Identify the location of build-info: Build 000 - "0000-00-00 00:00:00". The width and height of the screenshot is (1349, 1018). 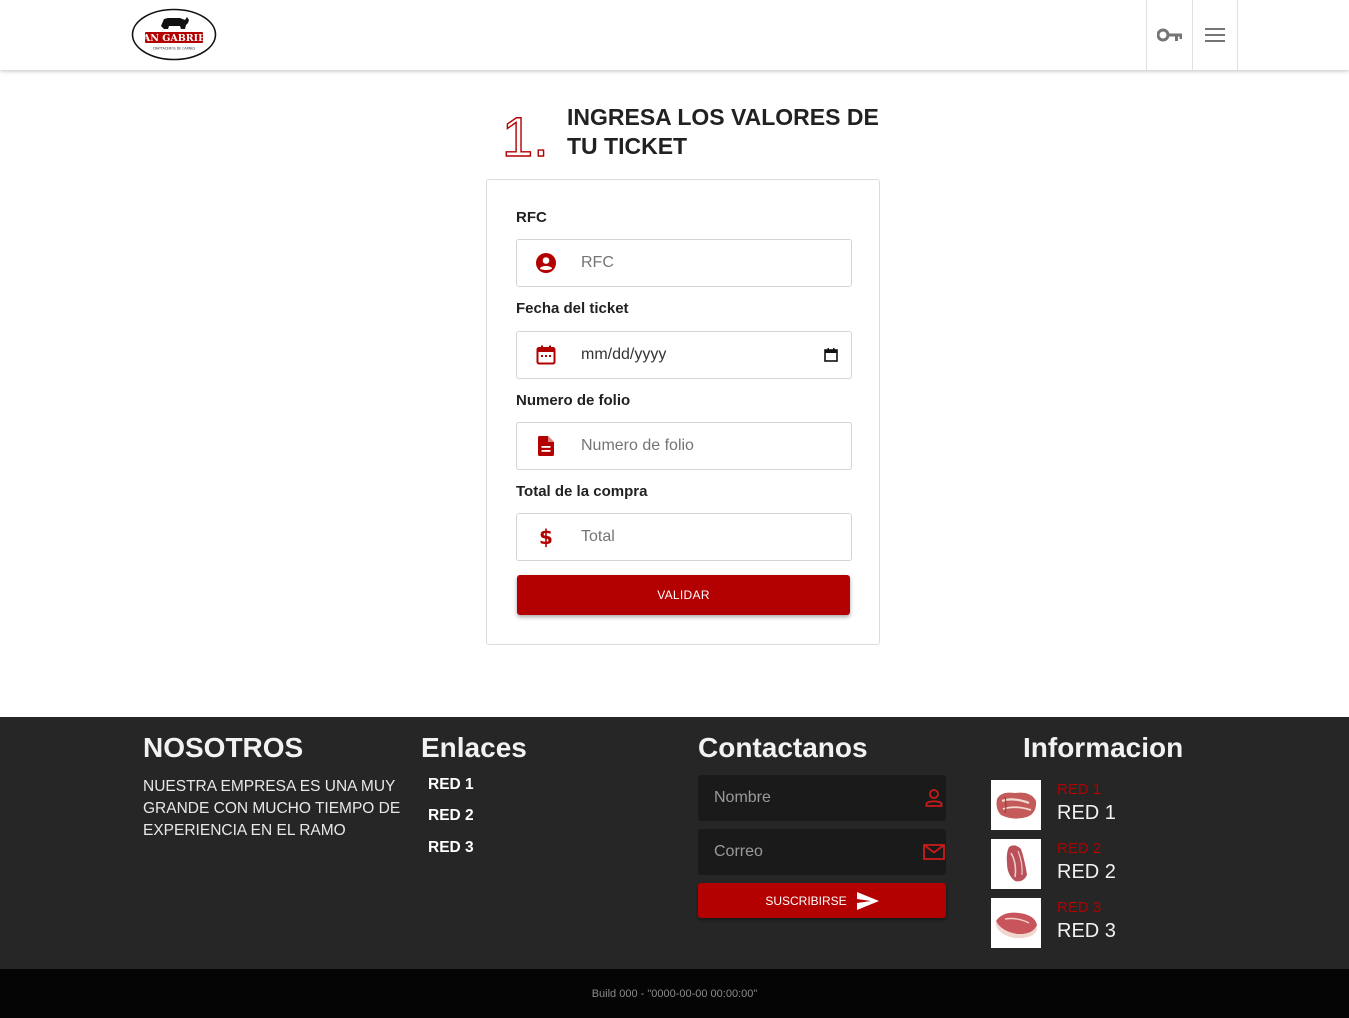
(674, 993).